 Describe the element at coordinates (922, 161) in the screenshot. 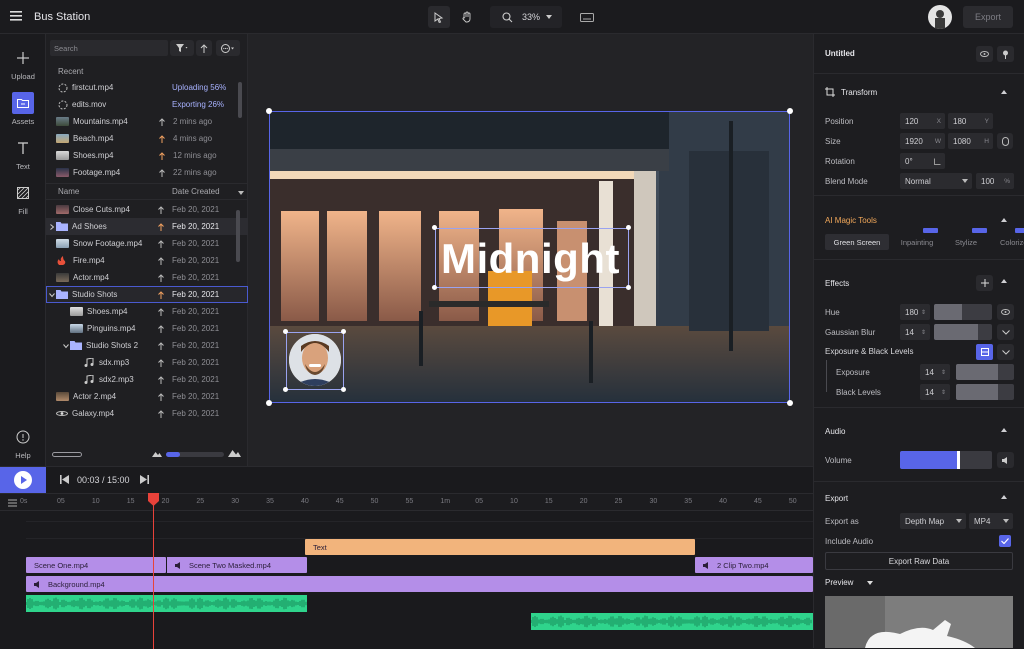

I see `rotation-field: 0°` at that location.